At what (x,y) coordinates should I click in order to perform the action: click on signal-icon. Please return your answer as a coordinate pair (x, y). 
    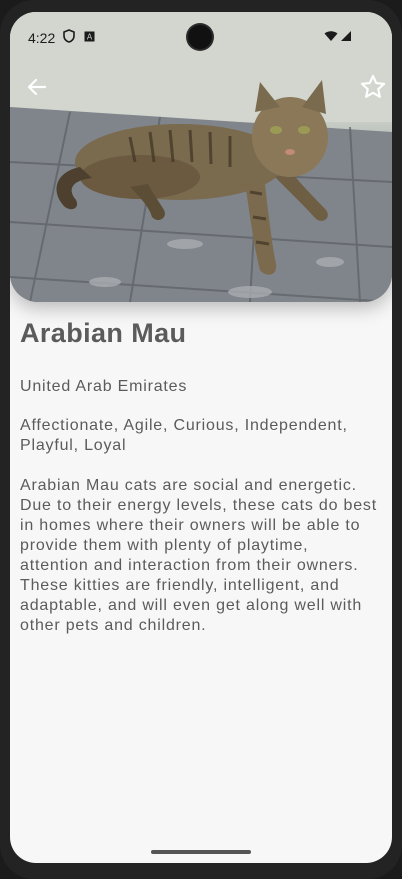
    Looking at the image, I should click on (346, 37).